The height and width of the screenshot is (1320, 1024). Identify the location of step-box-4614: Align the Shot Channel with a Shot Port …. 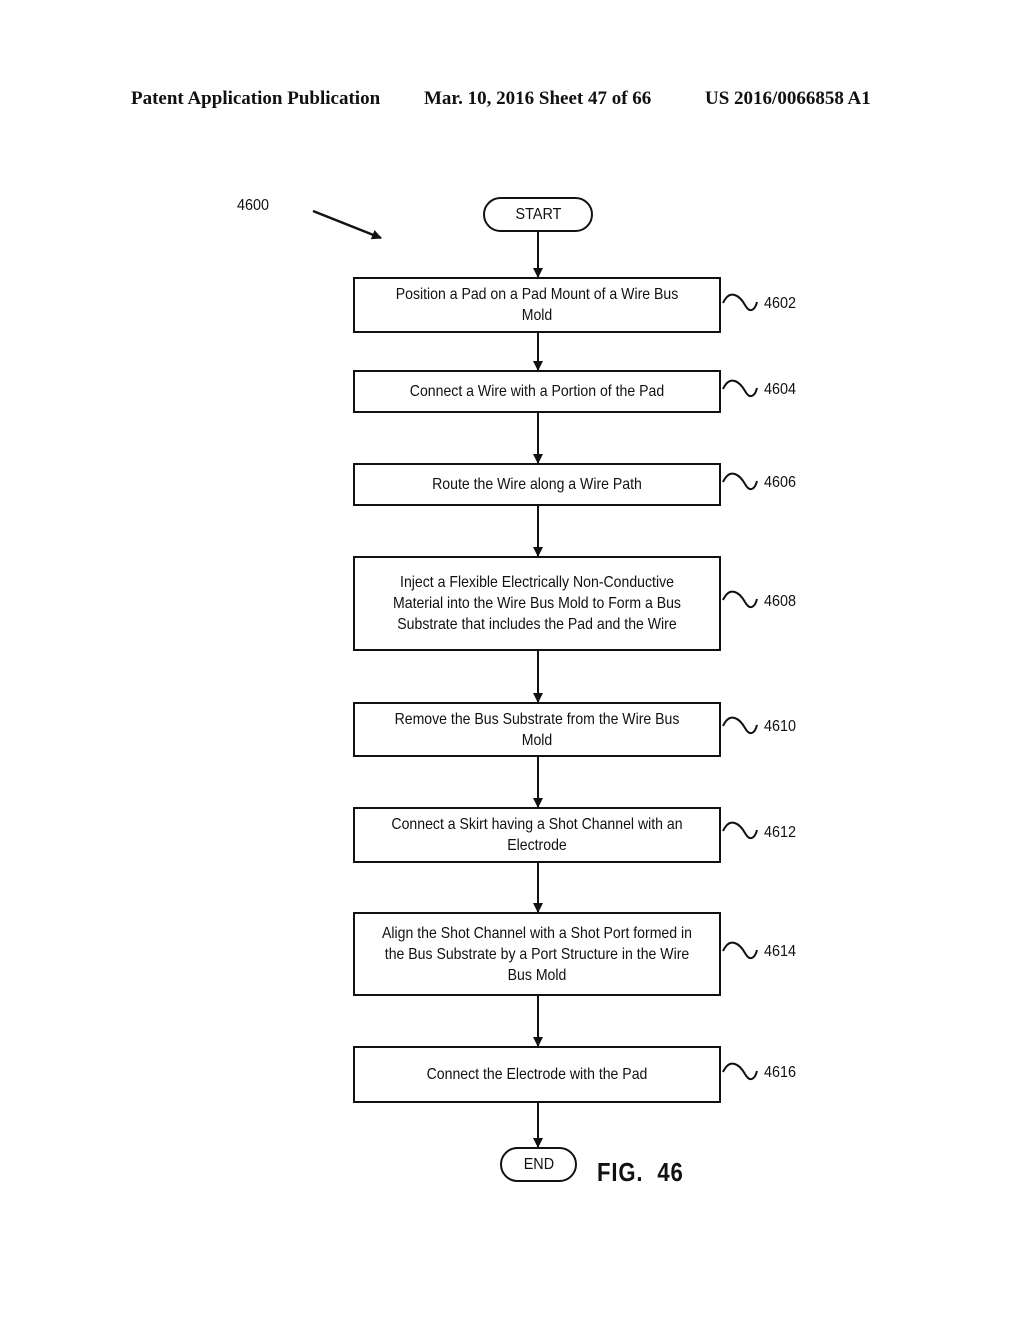
(537, 954).